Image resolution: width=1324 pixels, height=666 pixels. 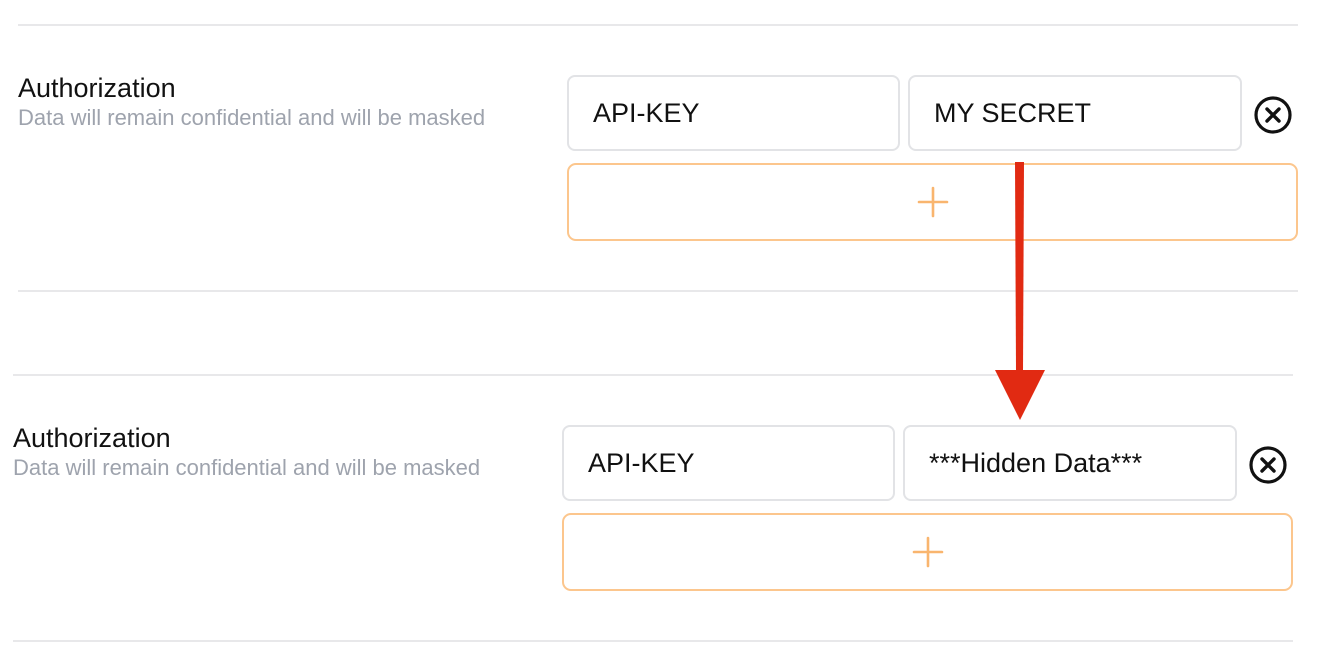 I want to click on divider-bottom, so click(x=653, y=641).